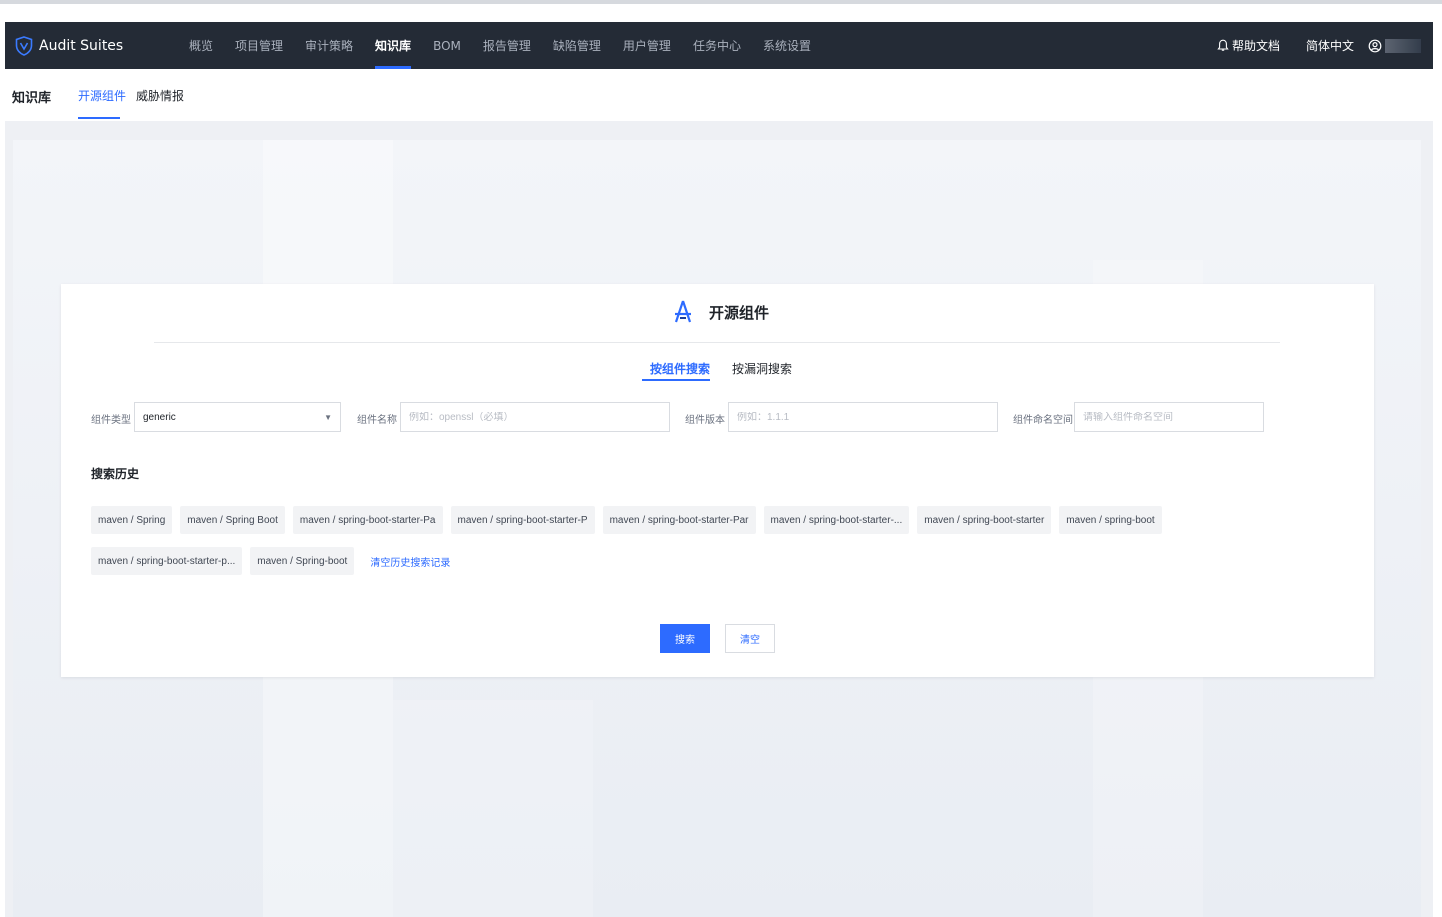 Image resolution: width=1442 pixels, height=917 pixels. Describe the element at coordinates (676, 380) in the screenshot. I see `mode-active-indicator` at that location.